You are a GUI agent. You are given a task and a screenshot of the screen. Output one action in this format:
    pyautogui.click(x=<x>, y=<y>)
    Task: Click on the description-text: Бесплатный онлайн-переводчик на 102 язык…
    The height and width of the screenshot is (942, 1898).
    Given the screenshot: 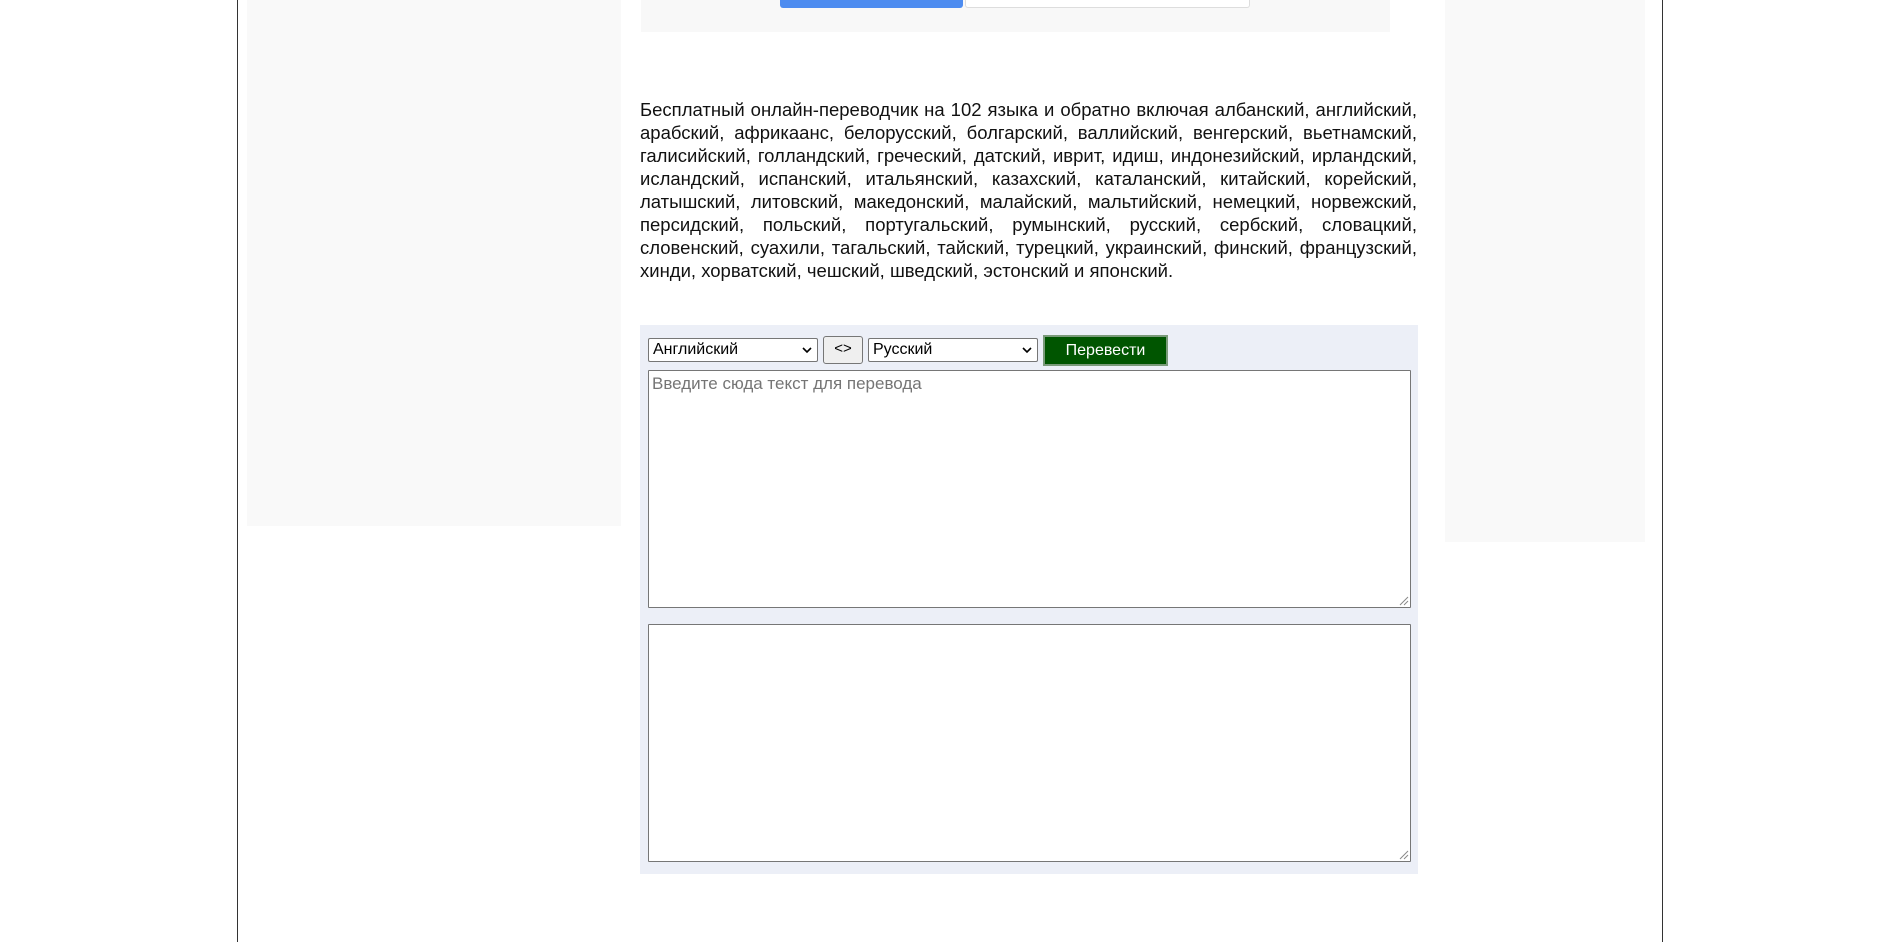 What is the action you would take?
    pyautogui.click(x=1028, y=190)
    